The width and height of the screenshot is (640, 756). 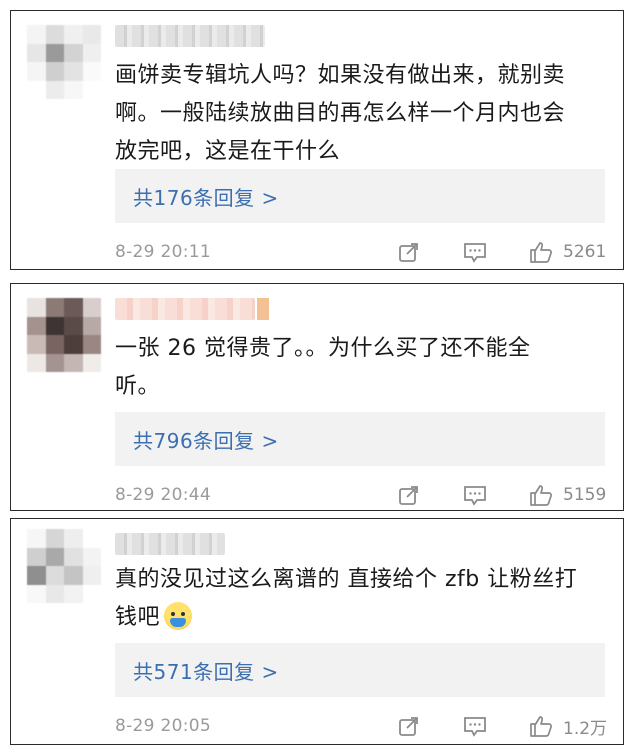 I want to click on comment-time: 8-29 20:44, so click(x=163, y=495).